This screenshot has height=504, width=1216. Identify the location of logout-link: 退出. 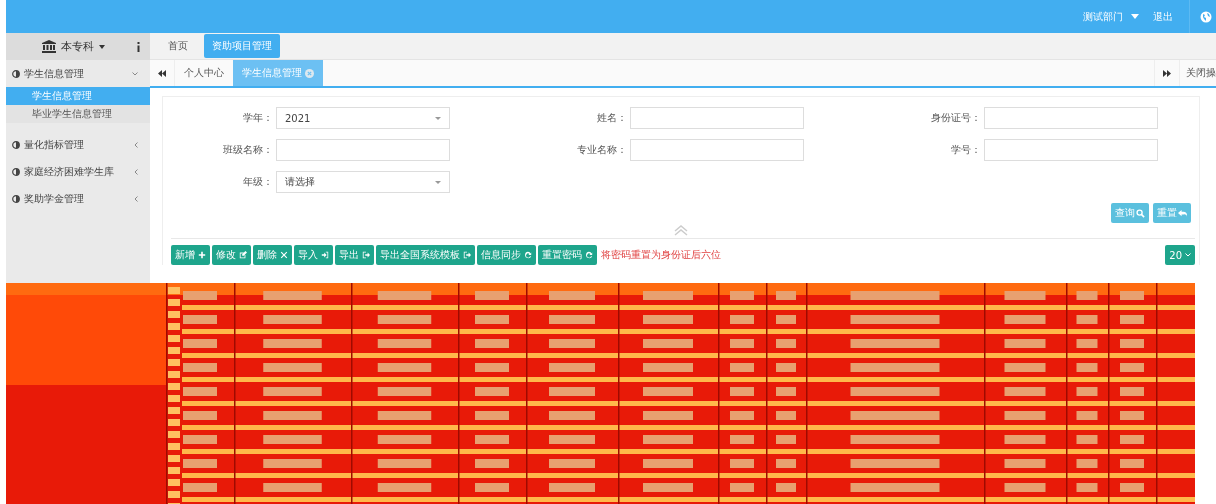
(1163, 16).